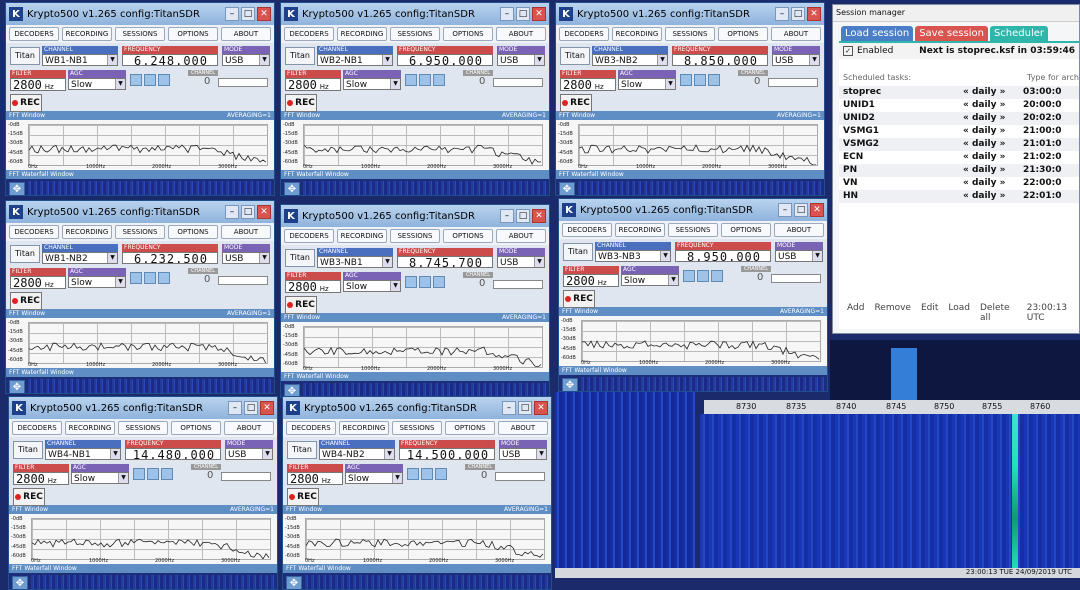 This screenshot has width=1080, height=590. I want to click on remove-button: Remove, so click(892, 313).